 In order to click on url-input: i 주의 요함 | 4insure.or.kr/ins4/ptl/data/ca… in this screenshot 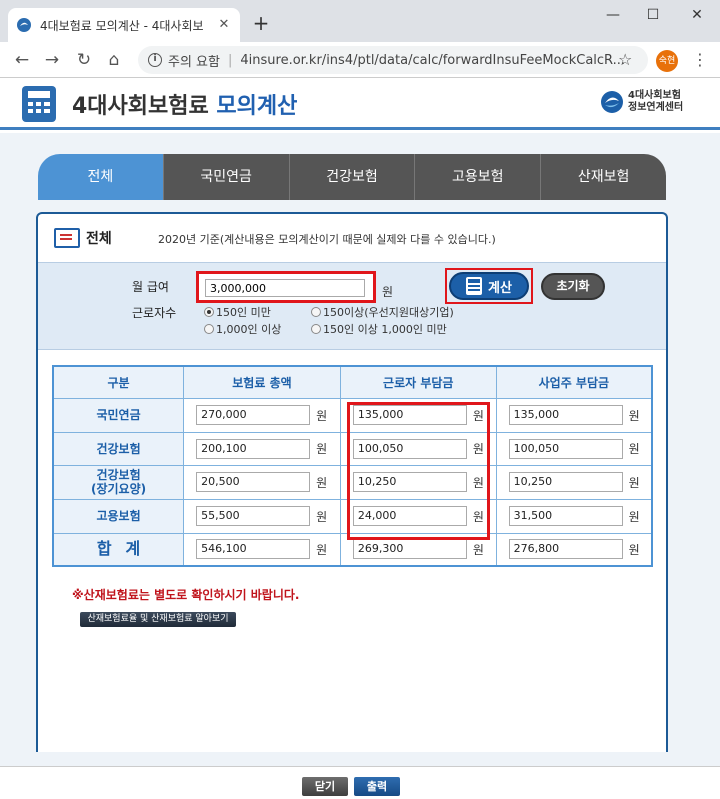, I will do `click(393, 60)`.